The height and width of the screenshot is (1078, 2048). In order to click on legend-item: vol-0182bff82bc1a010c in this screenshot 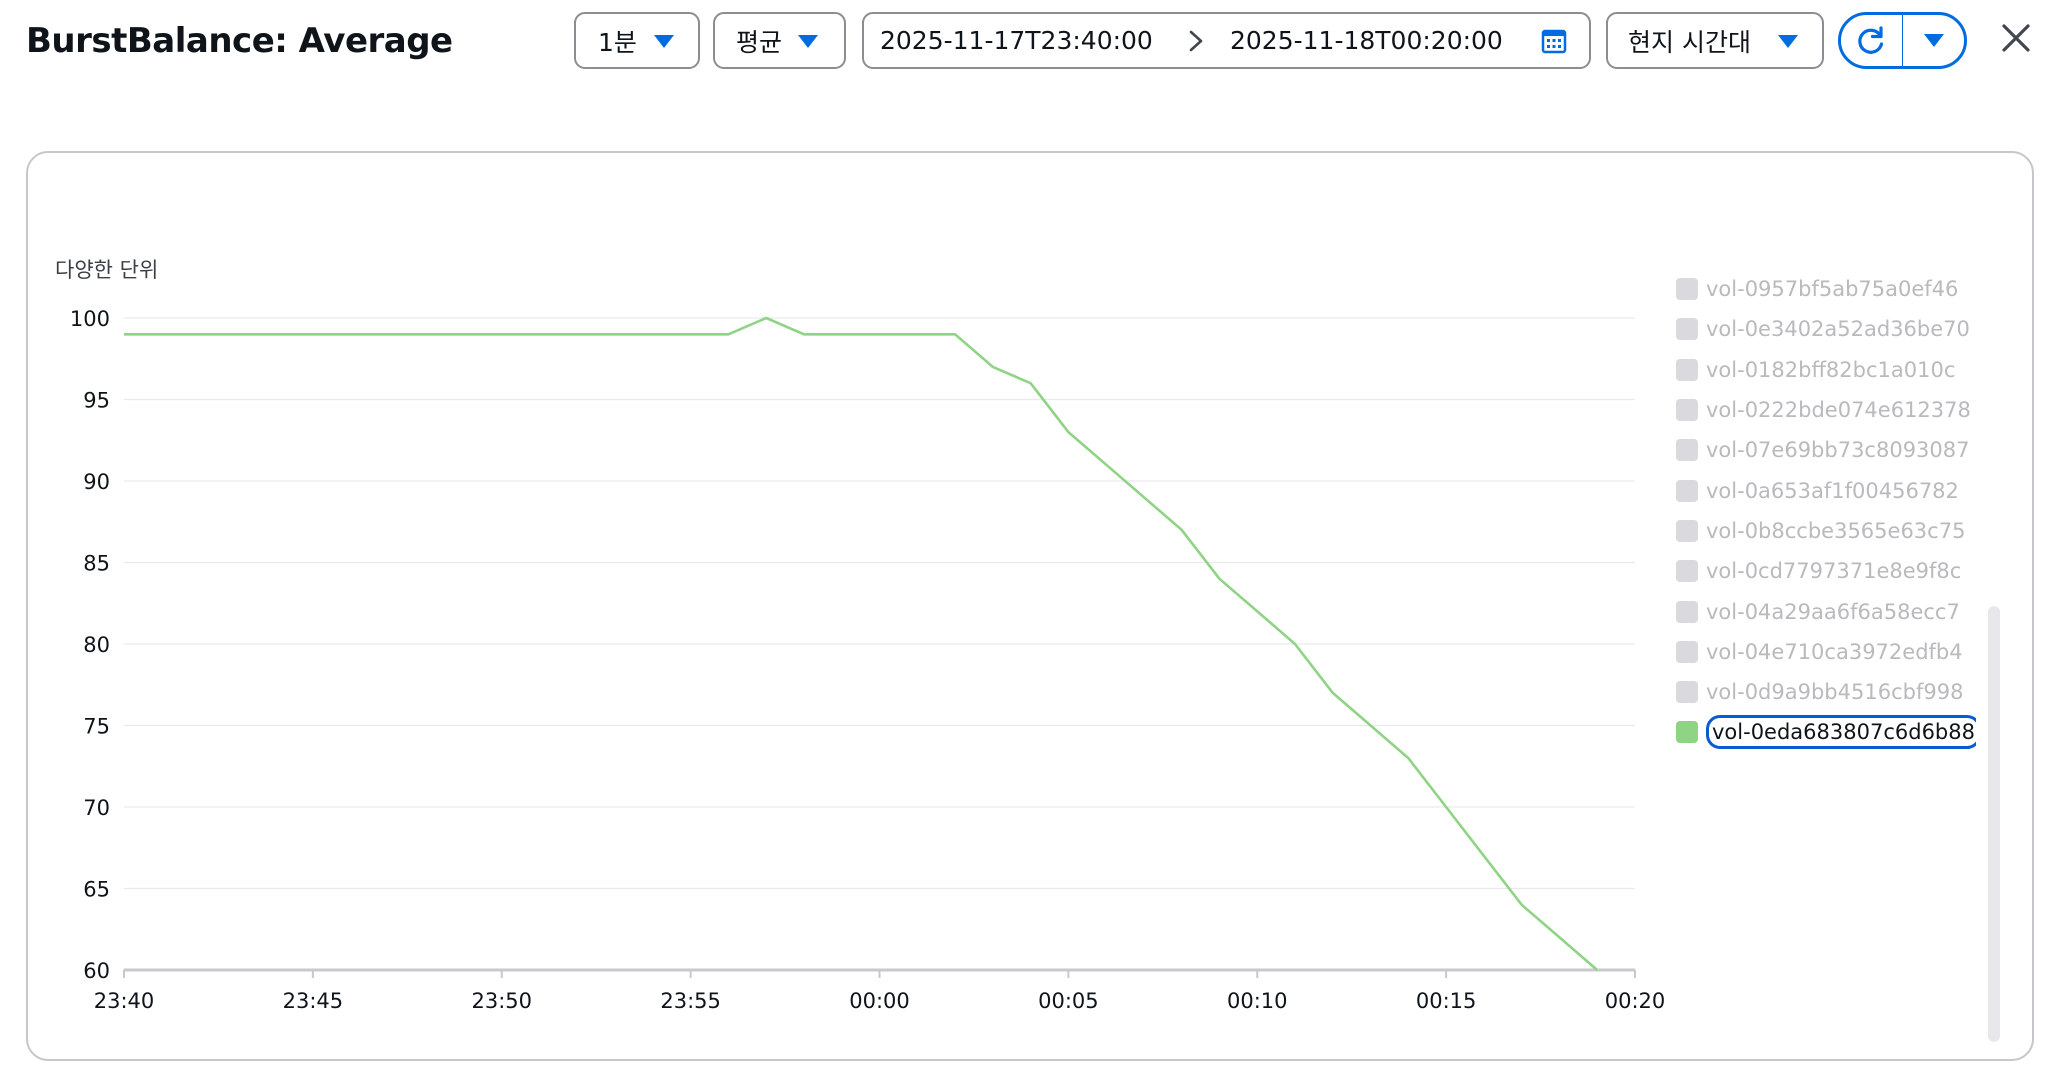, I will do `click(1815, 370)`.